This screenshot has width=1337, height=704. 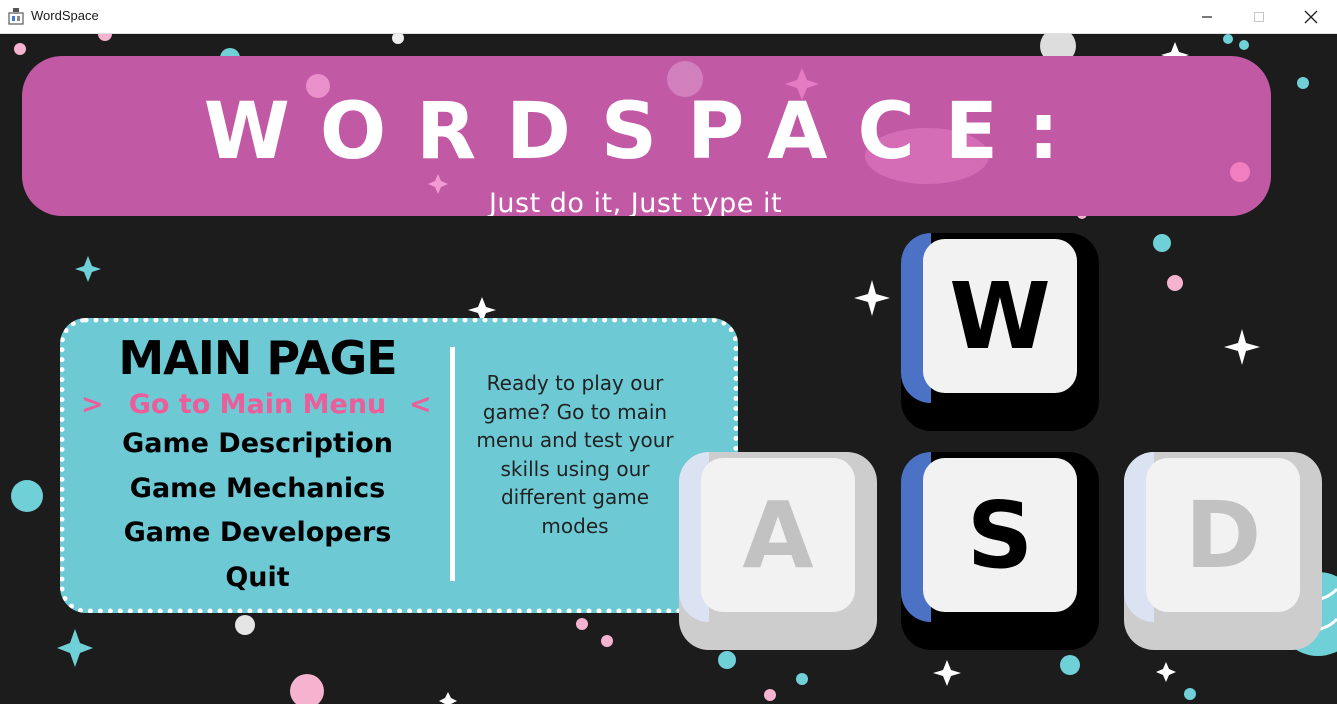 What do you see at coordinates (257, 444) in the screenshot?
I see `menu-item-game-description: Game Description` at bounding box center [257, 444].